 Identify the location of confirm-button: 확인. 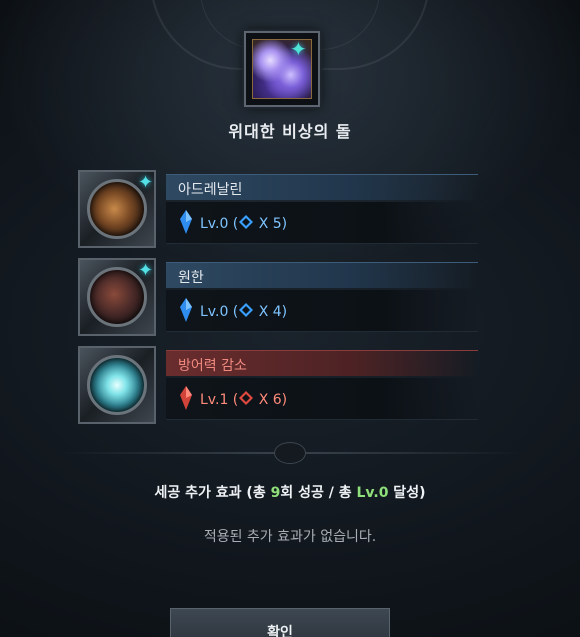
(280, 622).